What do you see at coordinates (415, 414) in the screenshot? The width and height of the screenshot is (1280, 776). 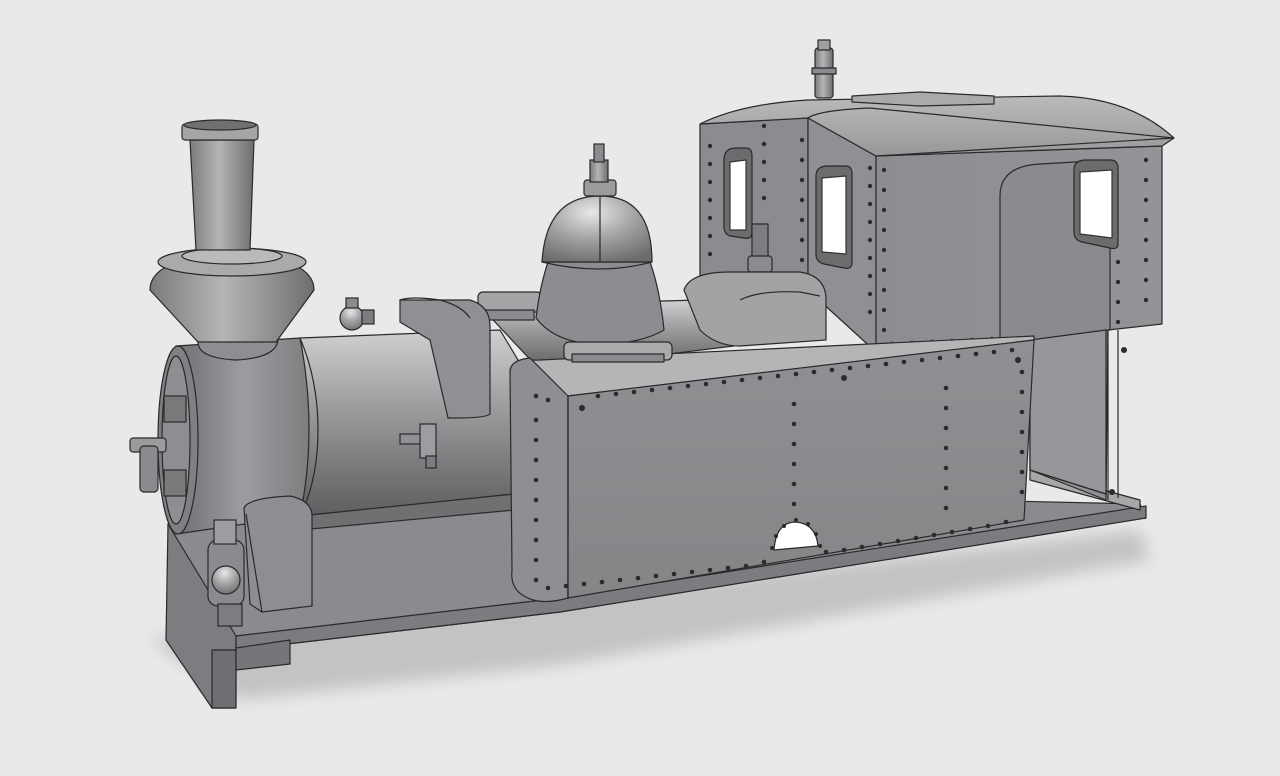 I see `boiler` at bounding box center [415, 414].